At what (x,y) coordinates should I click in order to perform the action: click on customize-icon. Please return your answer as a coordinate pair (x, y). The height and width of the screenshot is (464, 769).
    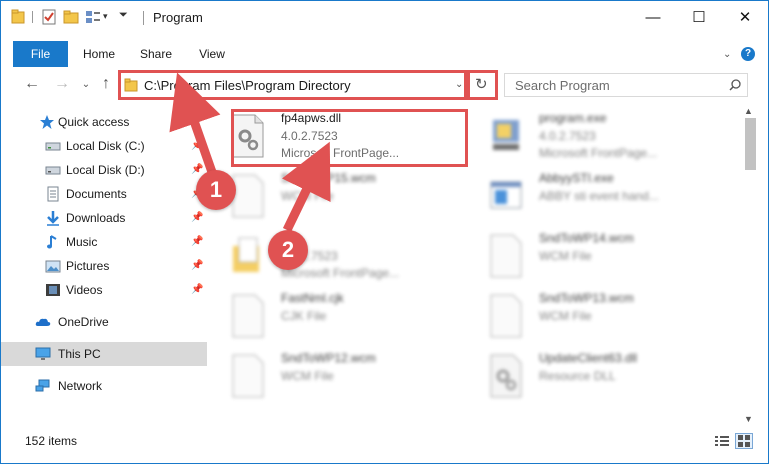
    Looking at the image, I should click on (93, 17).